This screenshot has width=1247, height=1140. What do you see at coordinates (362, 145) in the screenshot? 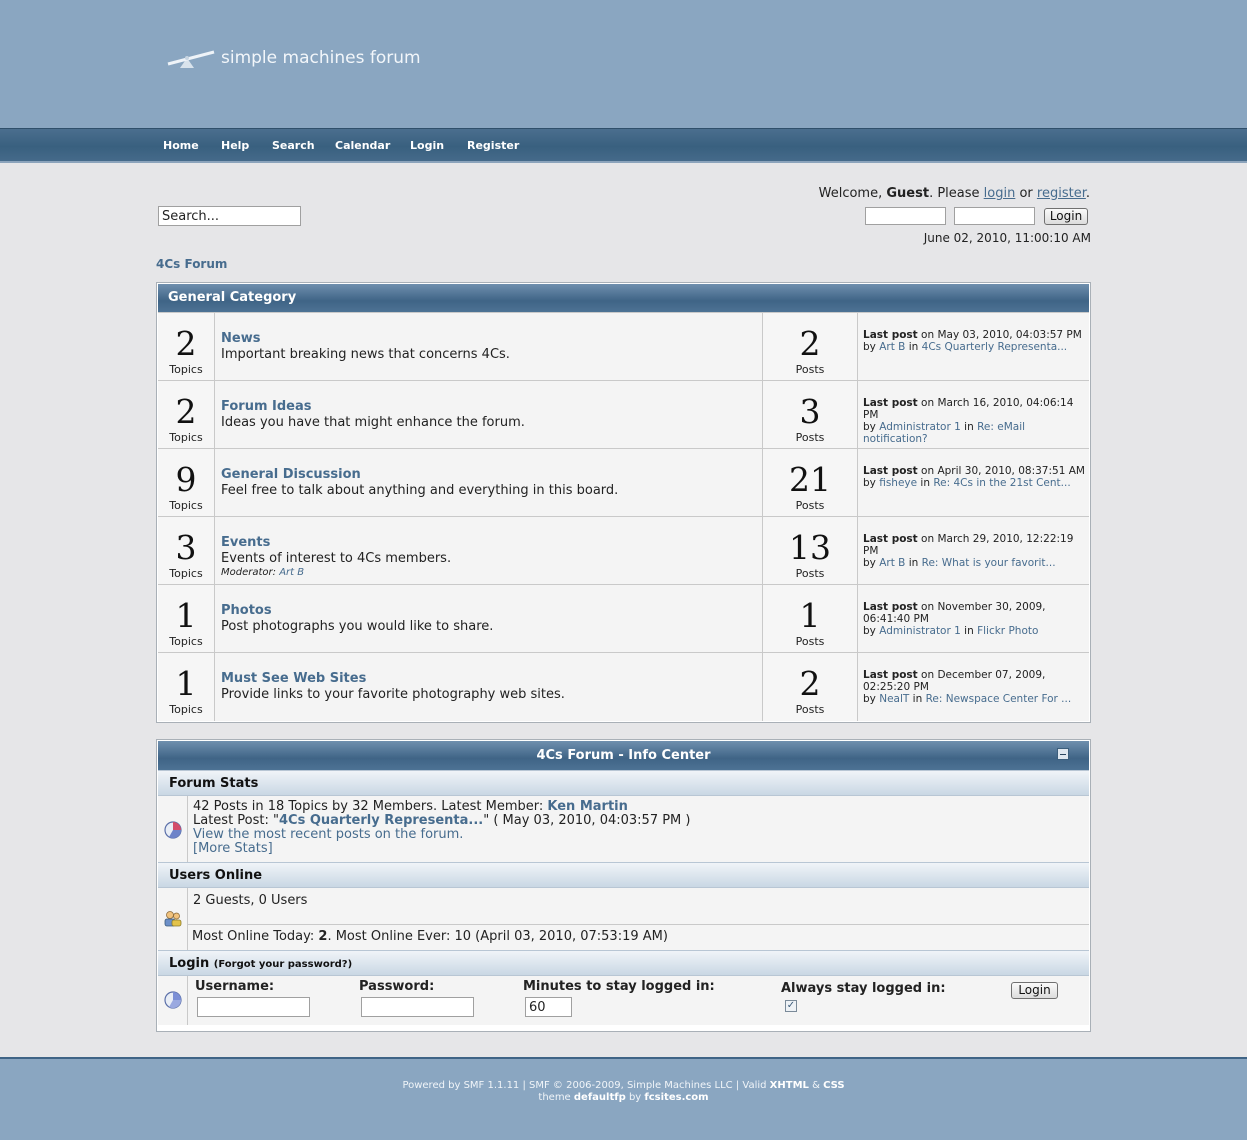
I see `menu-calendar: Calendar` at bounding box center [362, 145].